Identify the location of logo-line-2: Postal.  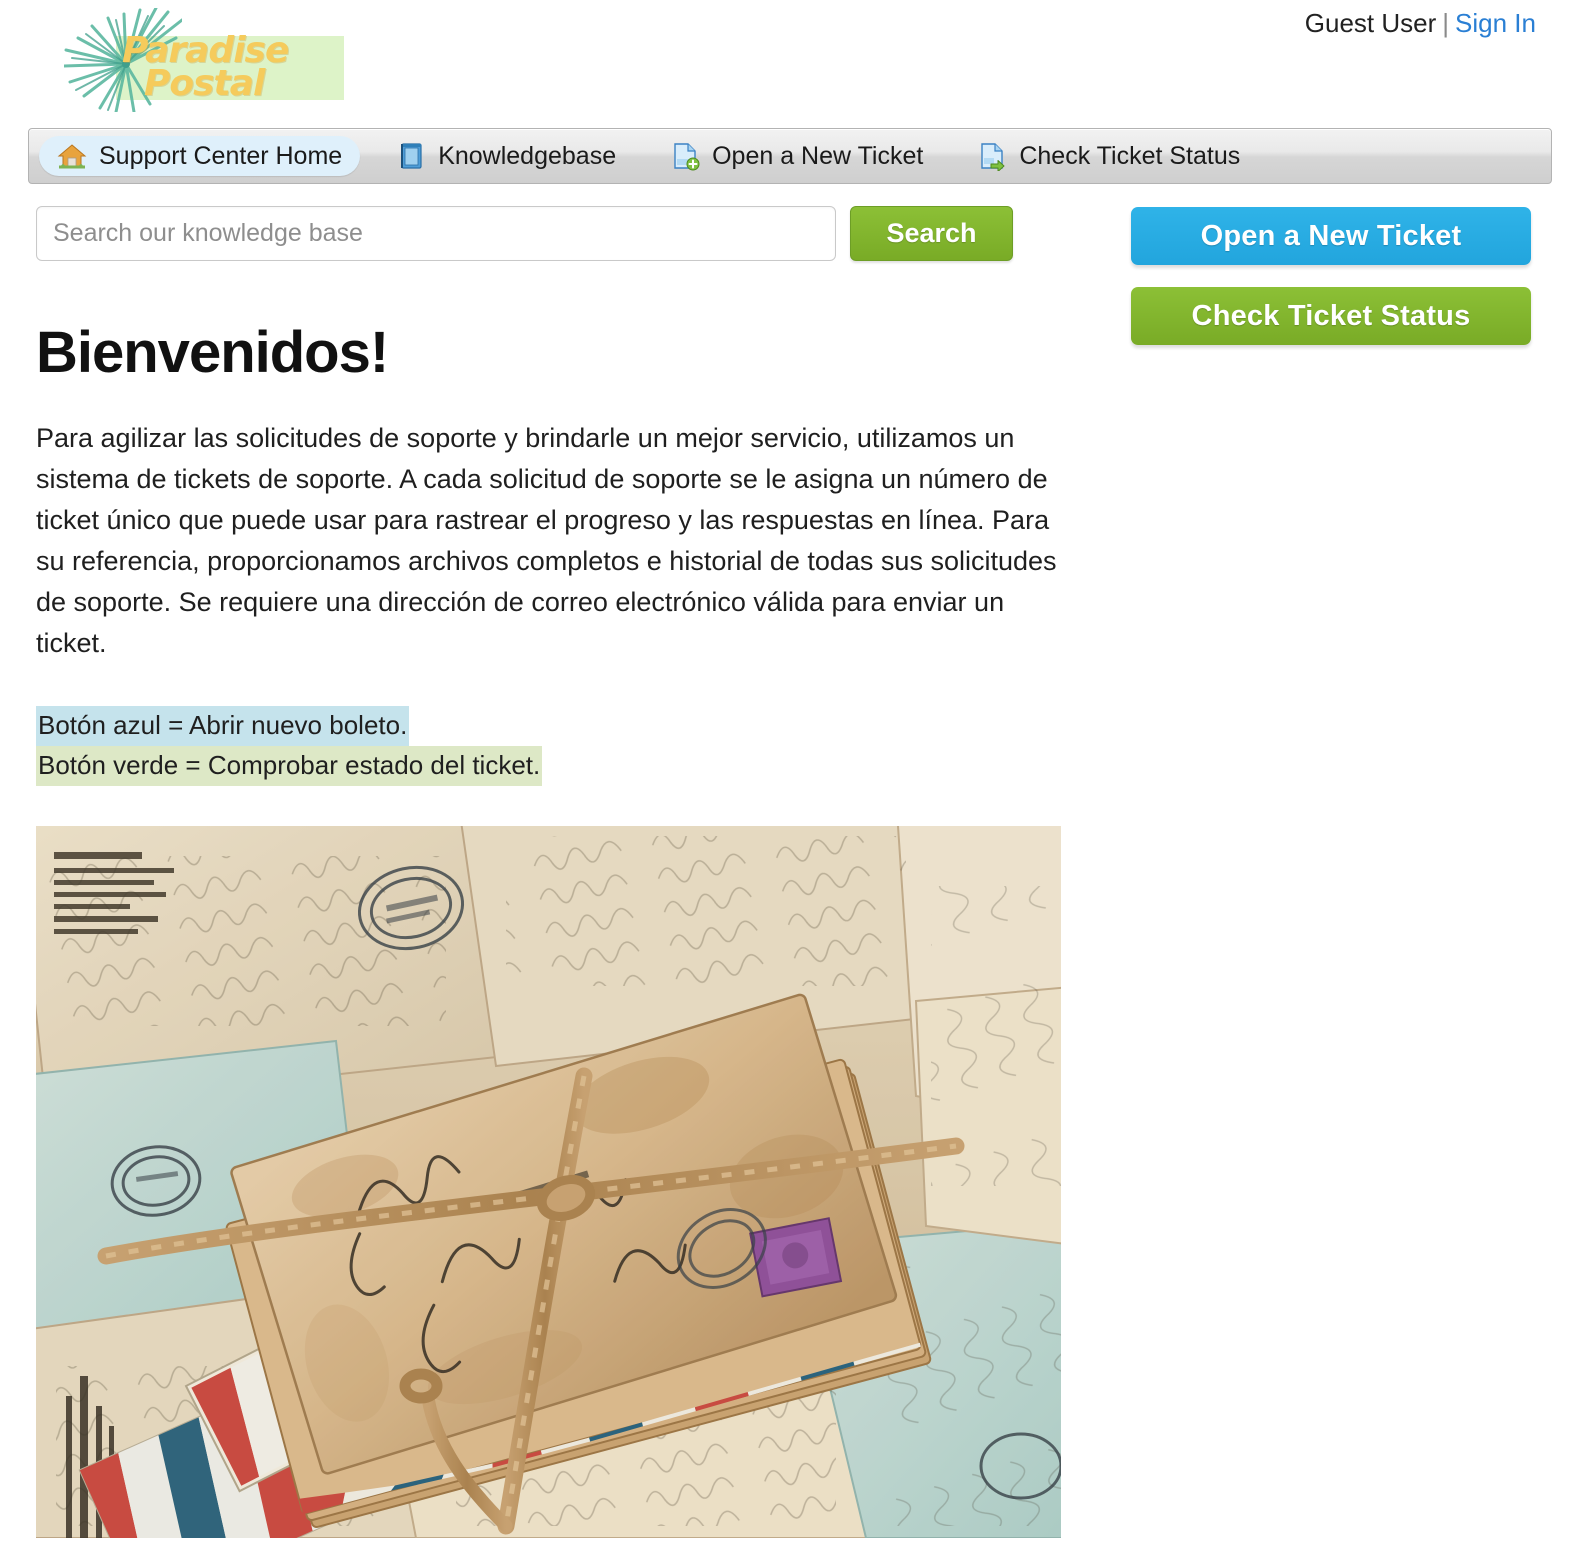
(204, 84).